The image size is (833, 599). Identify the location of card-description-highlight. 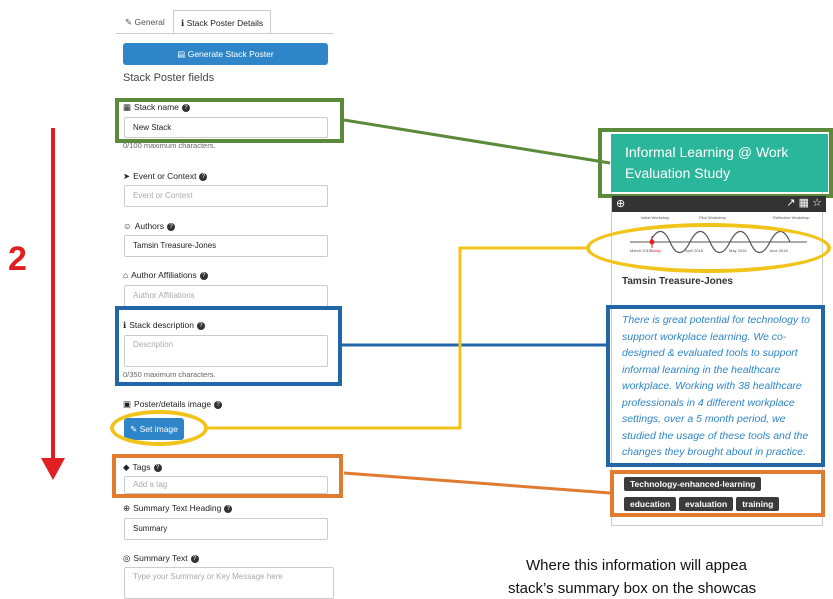
(715, 386).